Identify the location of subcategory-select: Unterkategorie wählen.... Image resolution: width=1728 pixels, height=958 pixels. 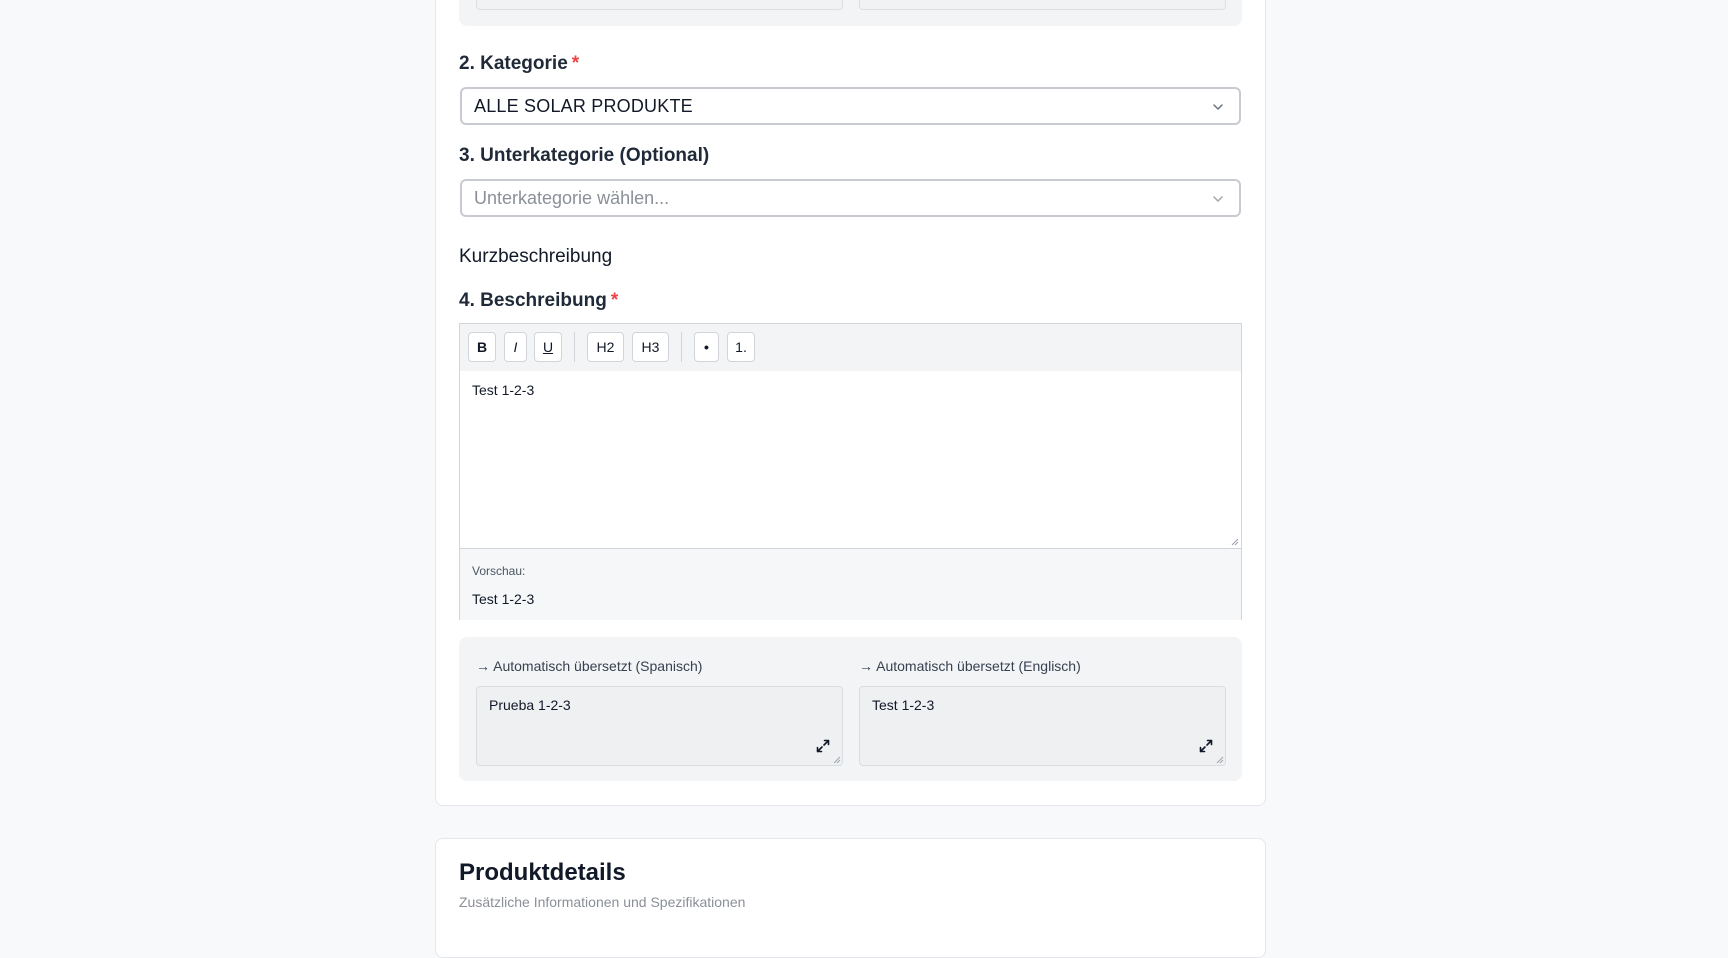
(850, 198).